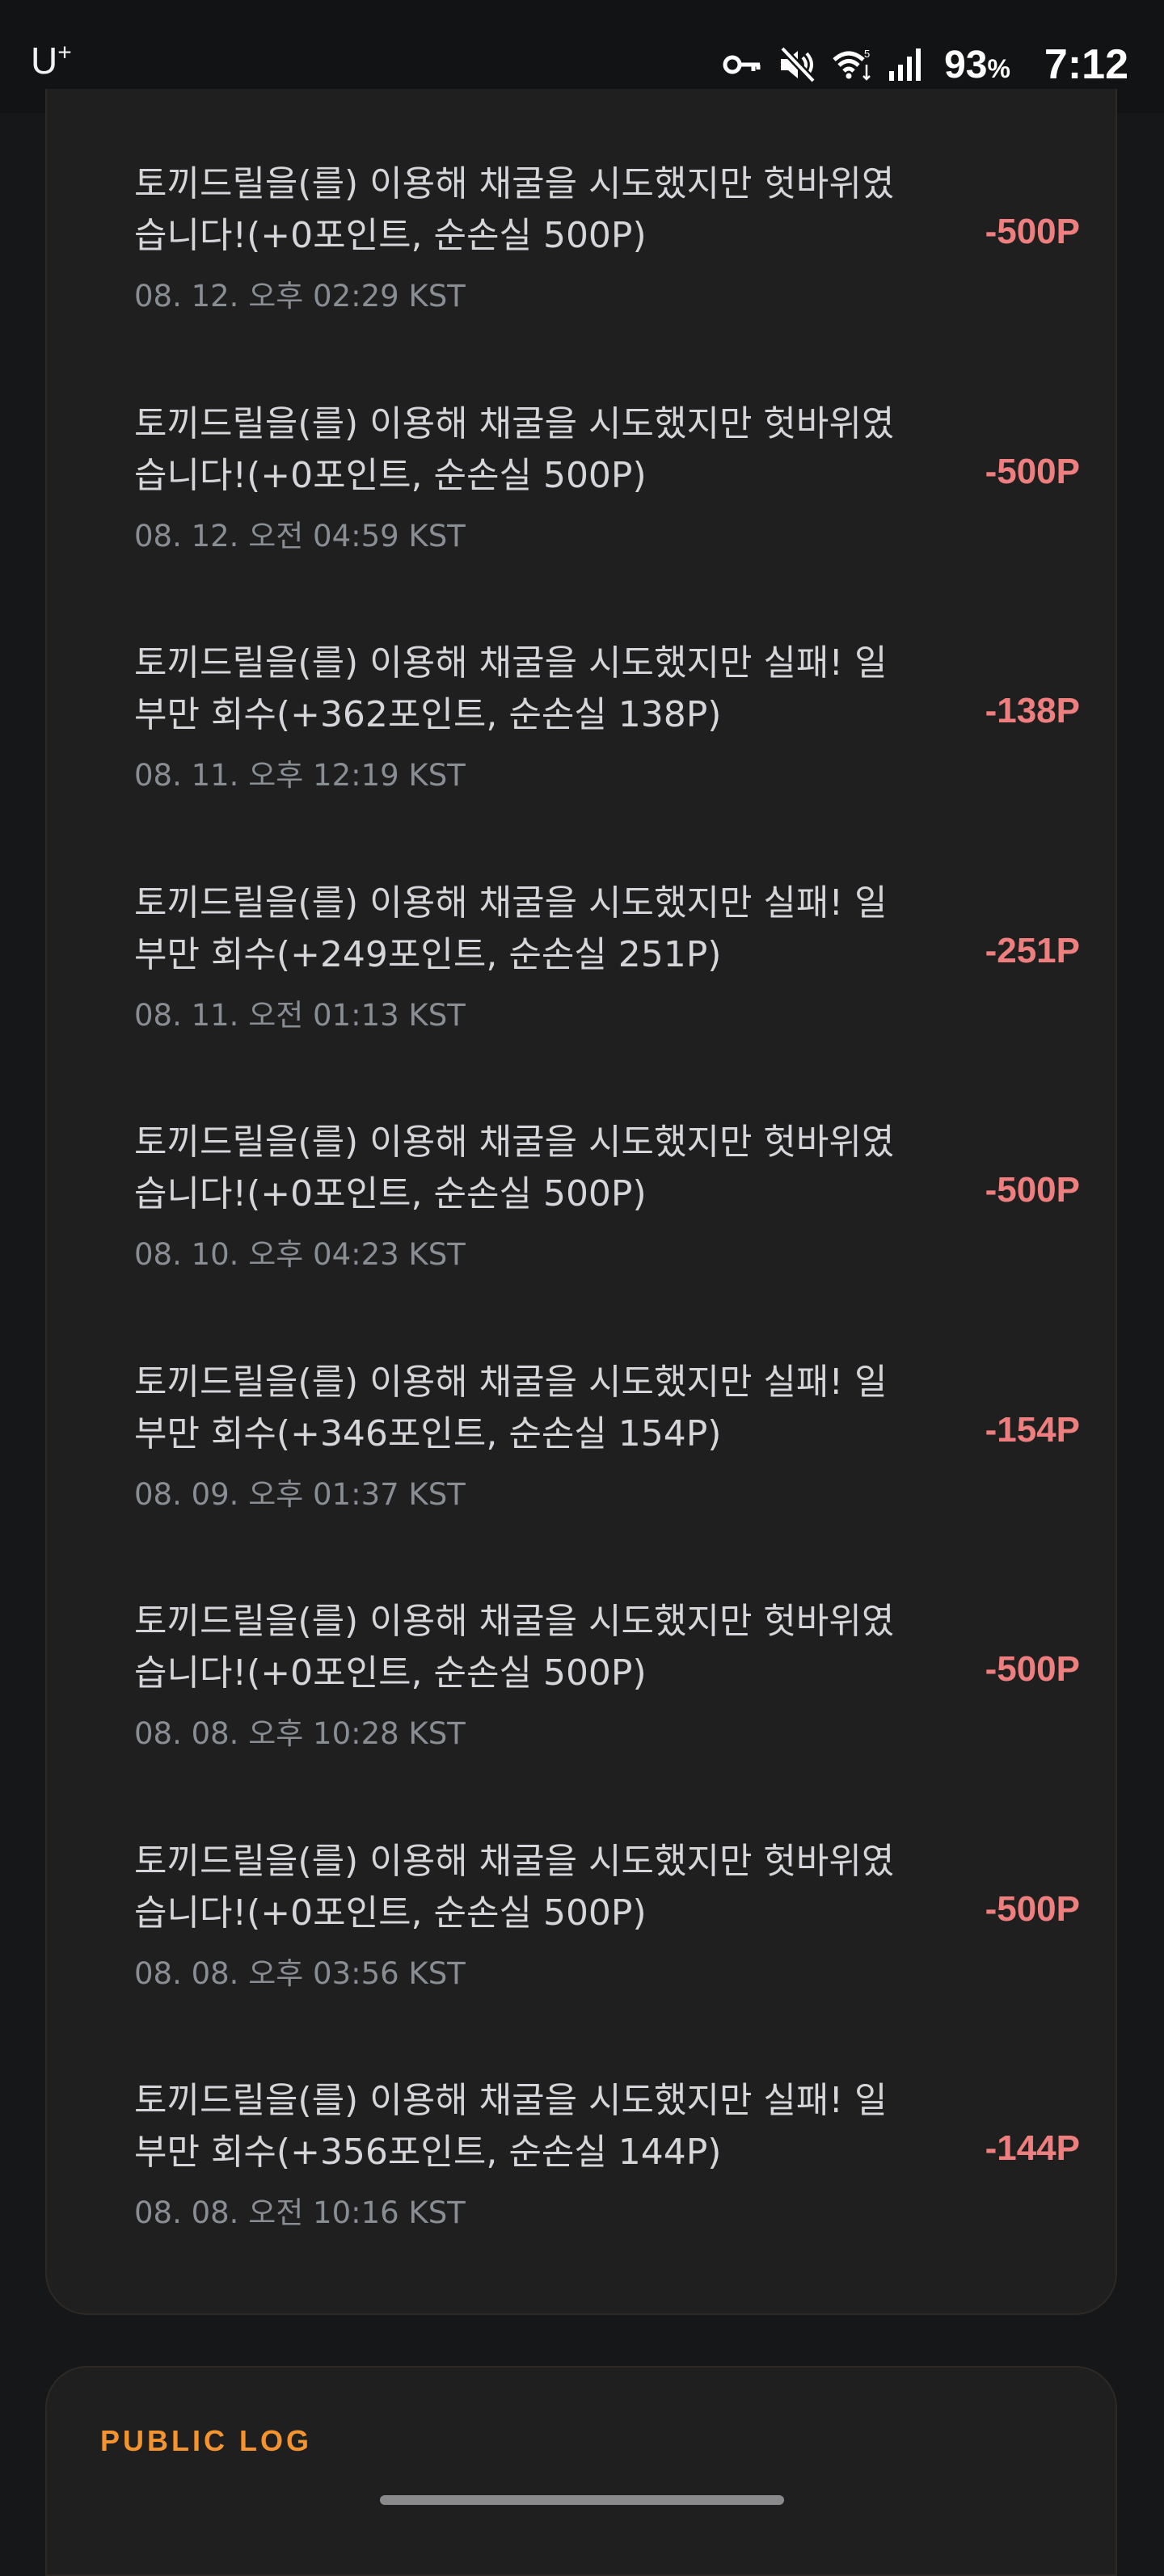 This screenshot has width=1164, height=2576. Describe the element at coordinates (300, 2212) in the screenshot. I see `log-timestamp: 08. 08. 오전 10:16 KST` at that location.